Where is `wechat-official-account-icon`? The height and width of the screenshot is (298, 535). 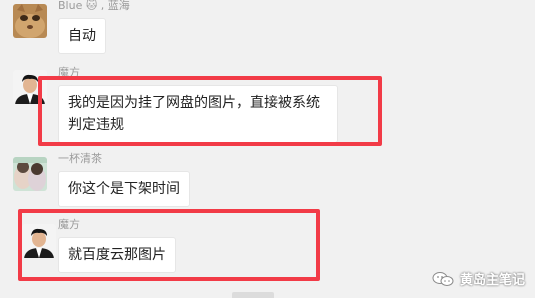 wechat-official-account-icon is located at coordinates (443, 279).